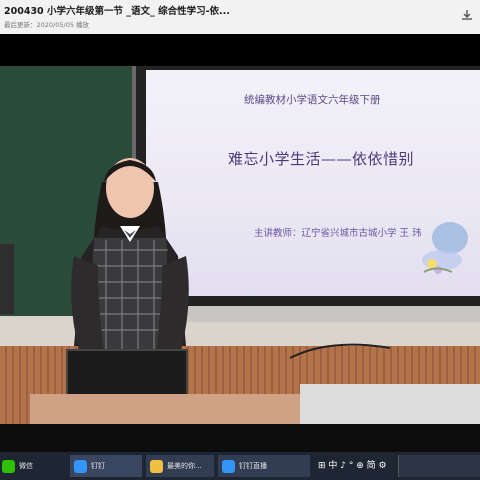 The height and width of the screenshot is (480, 480). I want to click on slide-main-title: 难忘小学生活——依依惜别, so click(321, 159).